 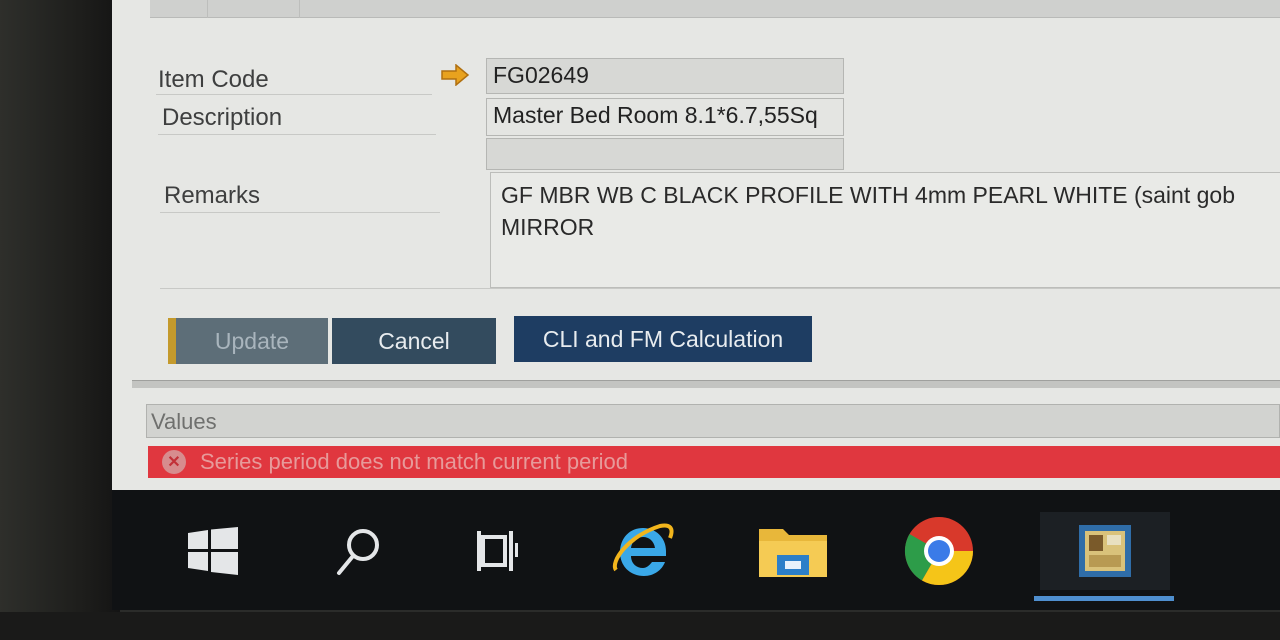 What do you see at coordinates (665, 76) in the screenshot?
I see `item-code-input: FG02649` at bounding box center [665, 76].